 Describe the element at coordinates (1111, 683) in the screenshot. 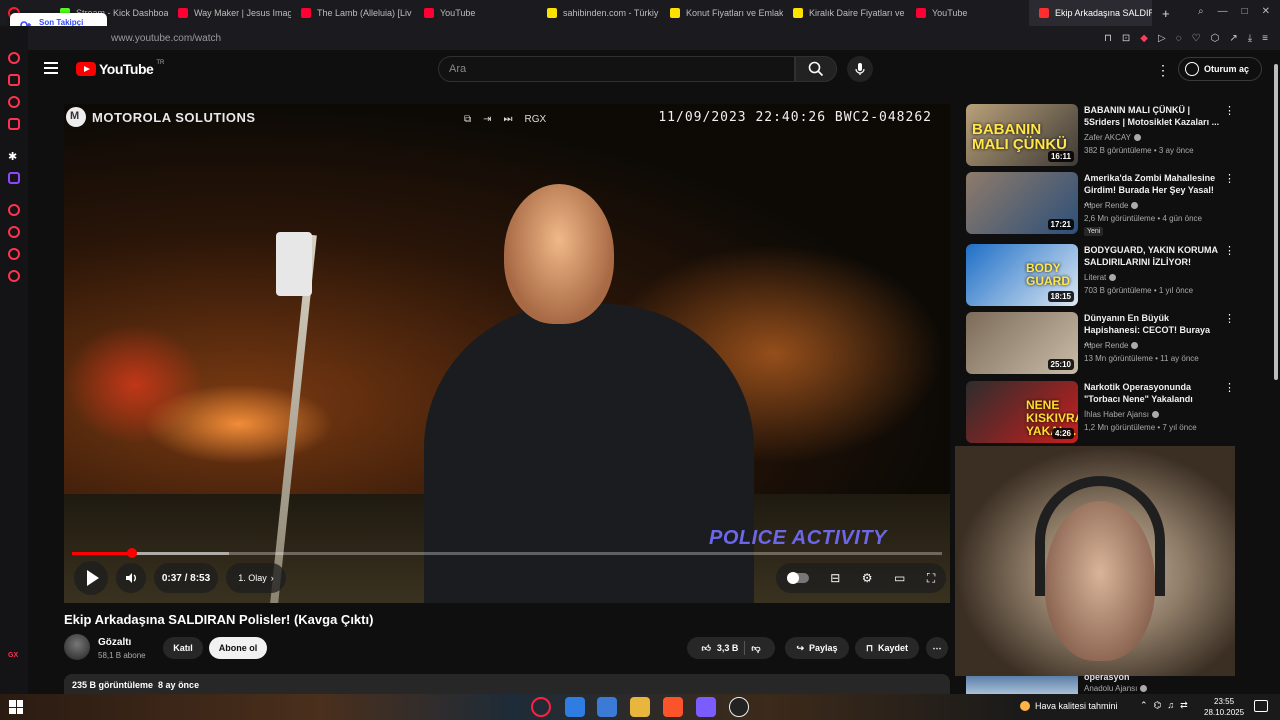

I see `recommendation-item-partial: operasyon Anadolu Ajansı` at that location.